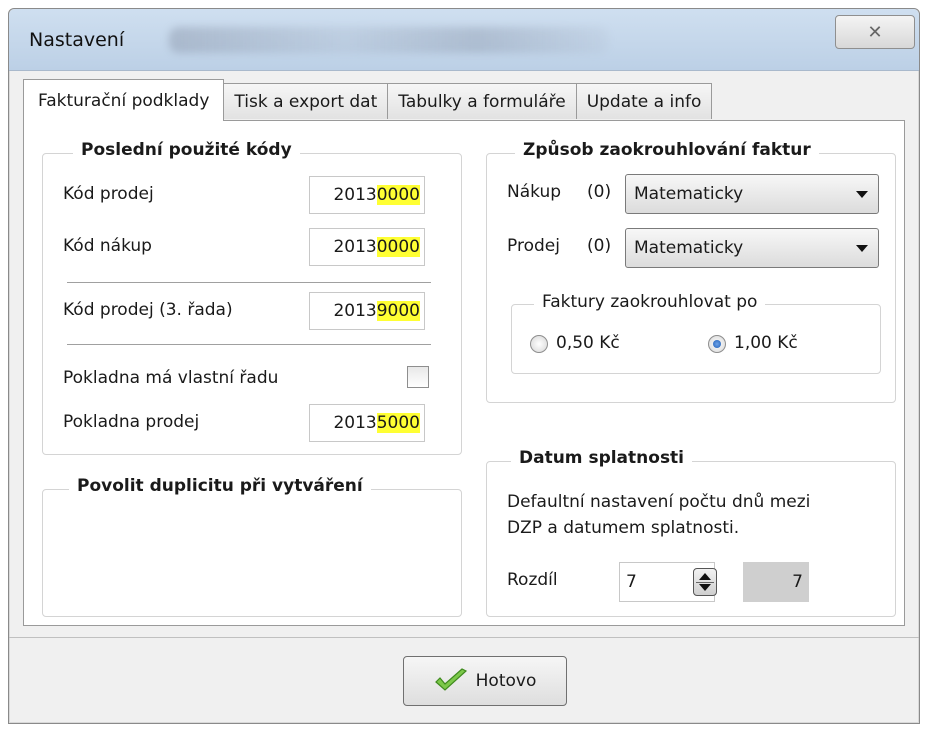 Image resolution: width=928 pixels, height=730 pixels. What do you see at coordinates (752, 248) in the screenshot?
I see `prodej-rounding-select: Matematicky` at bounding box center [752, 248].